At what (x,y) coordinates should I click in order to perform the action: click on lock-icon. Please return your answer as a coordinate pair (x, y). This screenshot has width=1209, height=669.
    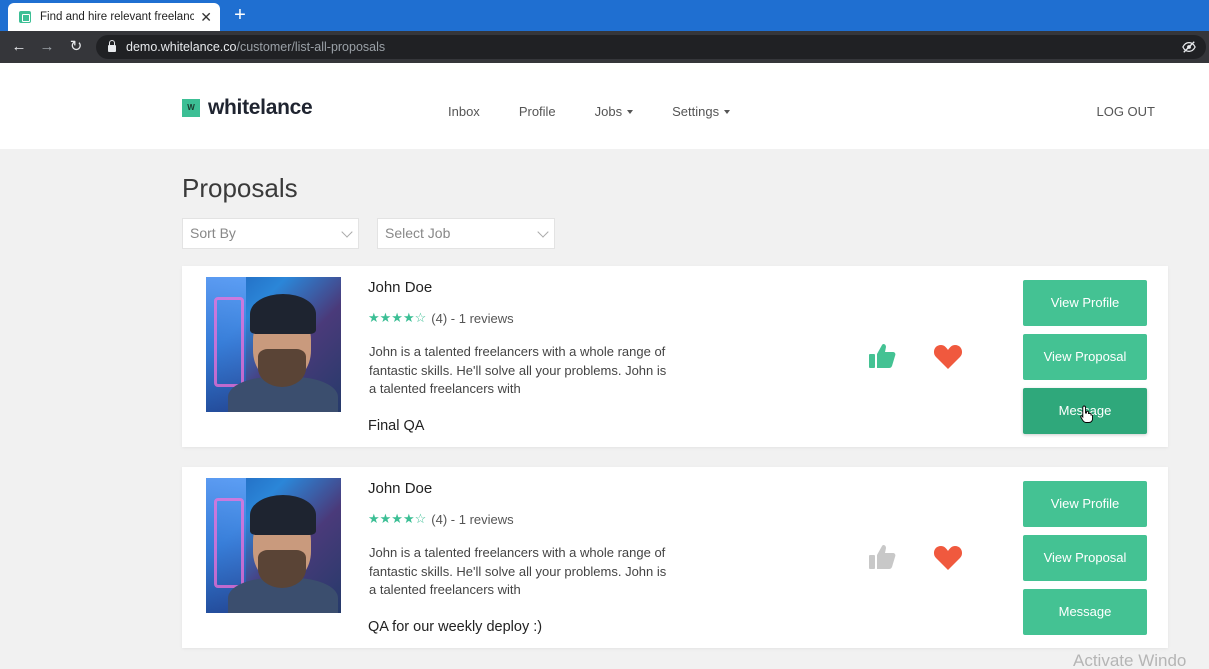
    Looking at the image, I should click on (112, 46).